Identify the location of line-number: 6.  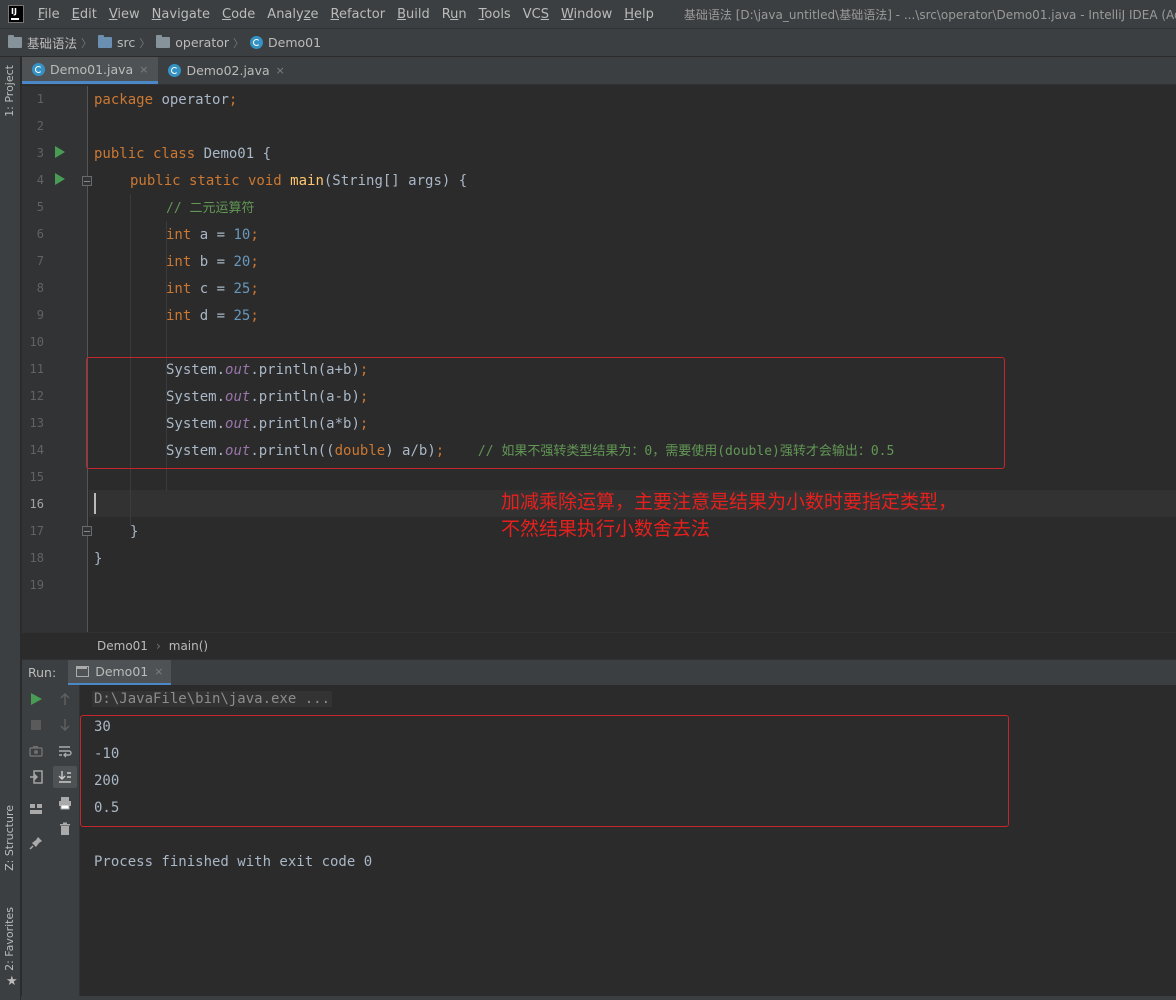
(40, 234).